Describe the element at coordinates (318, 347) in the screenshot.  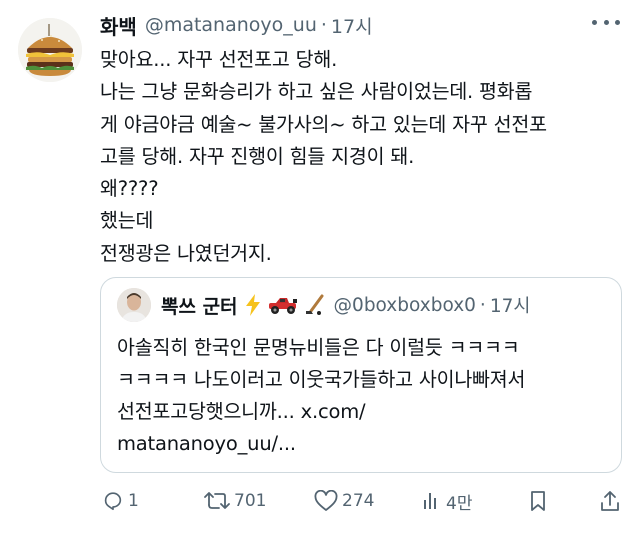
I see `quoted-tweet-line: 아솔직히 한국인 문명뉴비들은 다 이럴듯 ㅋㅋㅋㅋ` at that location.